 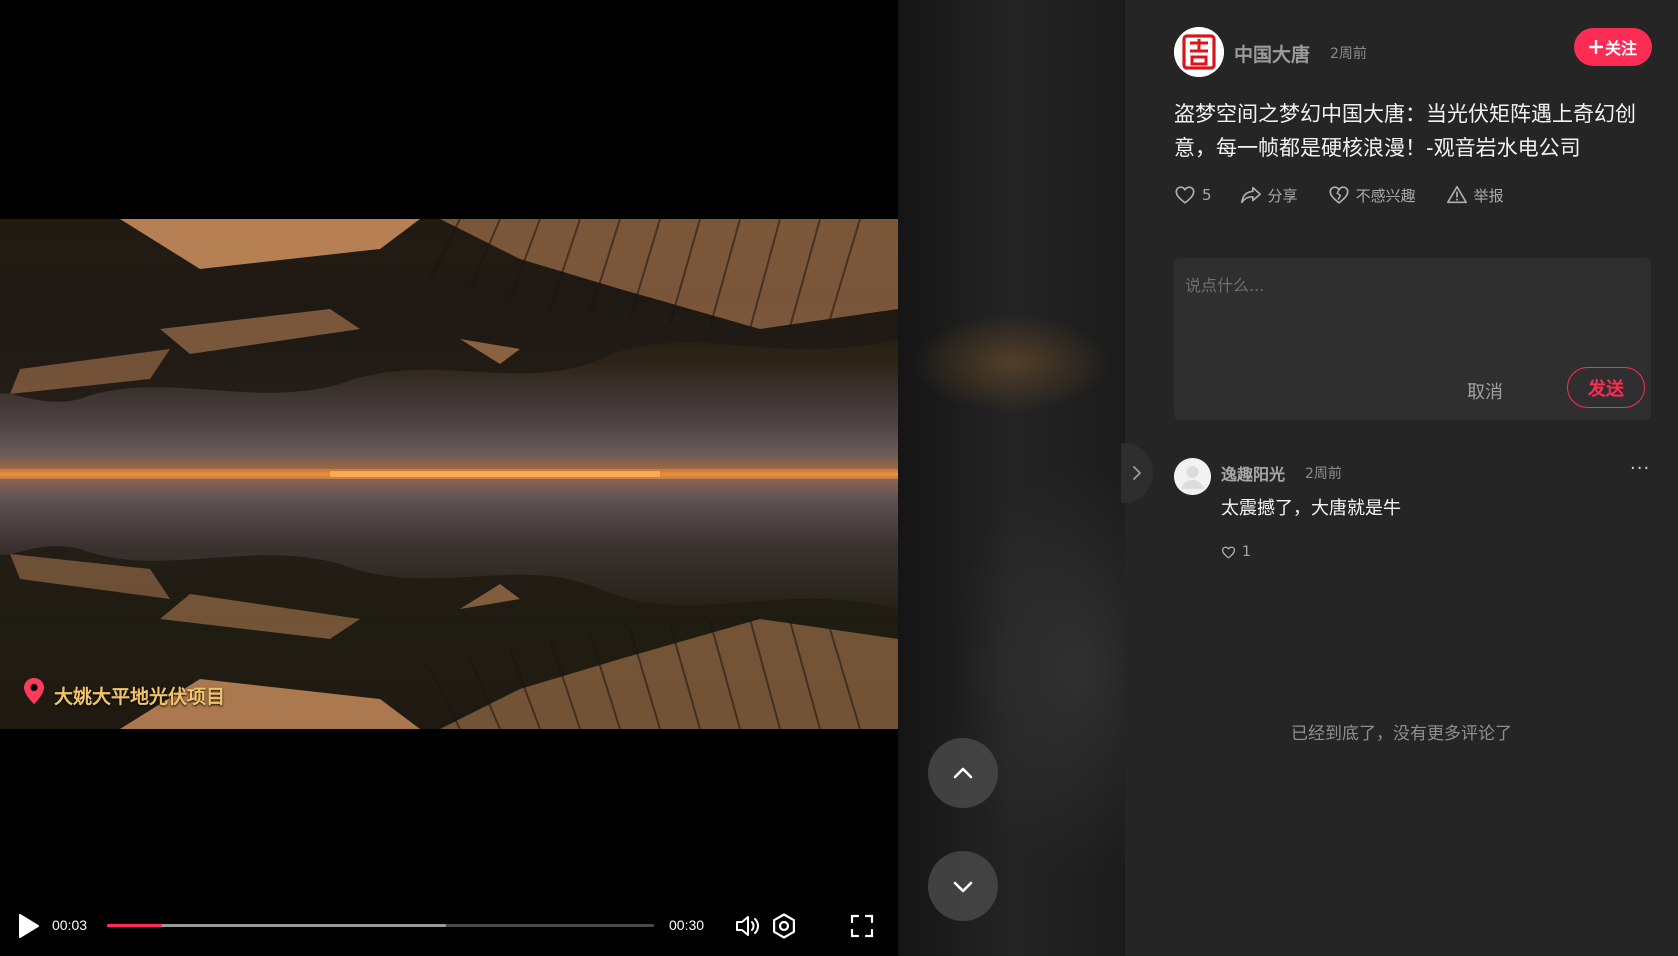 I want to click on post-time: 2周前, so click(x=1348, y=54).